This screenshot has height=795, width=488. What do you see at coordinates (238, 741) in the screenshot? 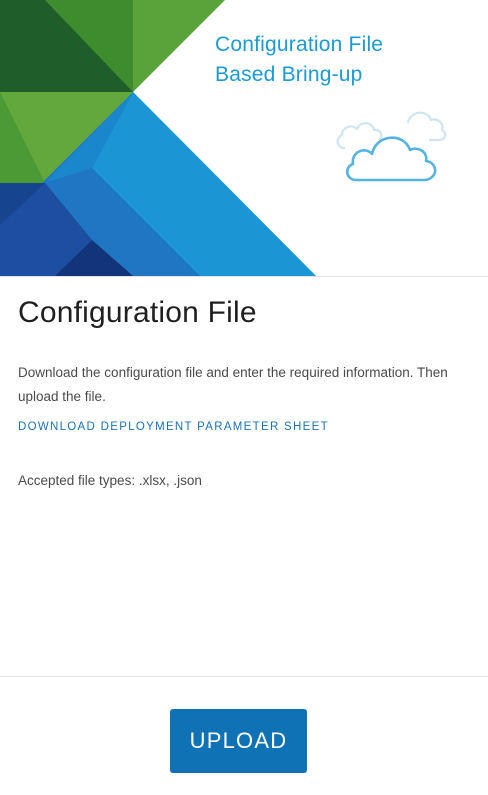
I see `upload-button: UPLOAD` at bounding box center [238, 741].